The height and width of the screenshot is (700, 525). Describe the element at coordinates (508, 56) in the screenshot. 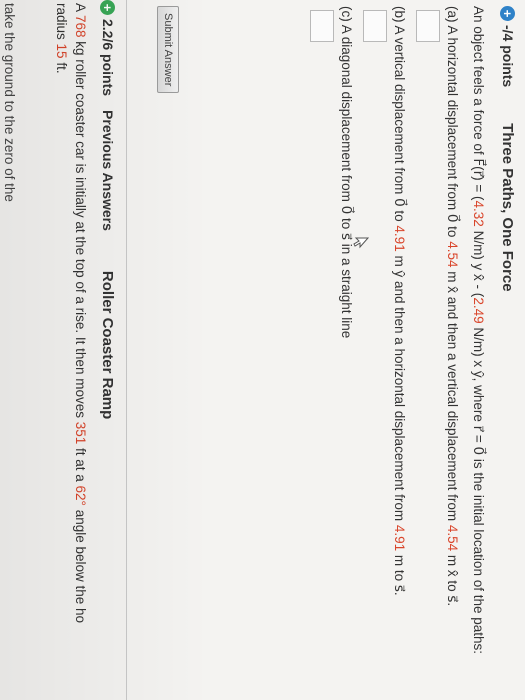

I see `points-label: -/4 points` at that location.